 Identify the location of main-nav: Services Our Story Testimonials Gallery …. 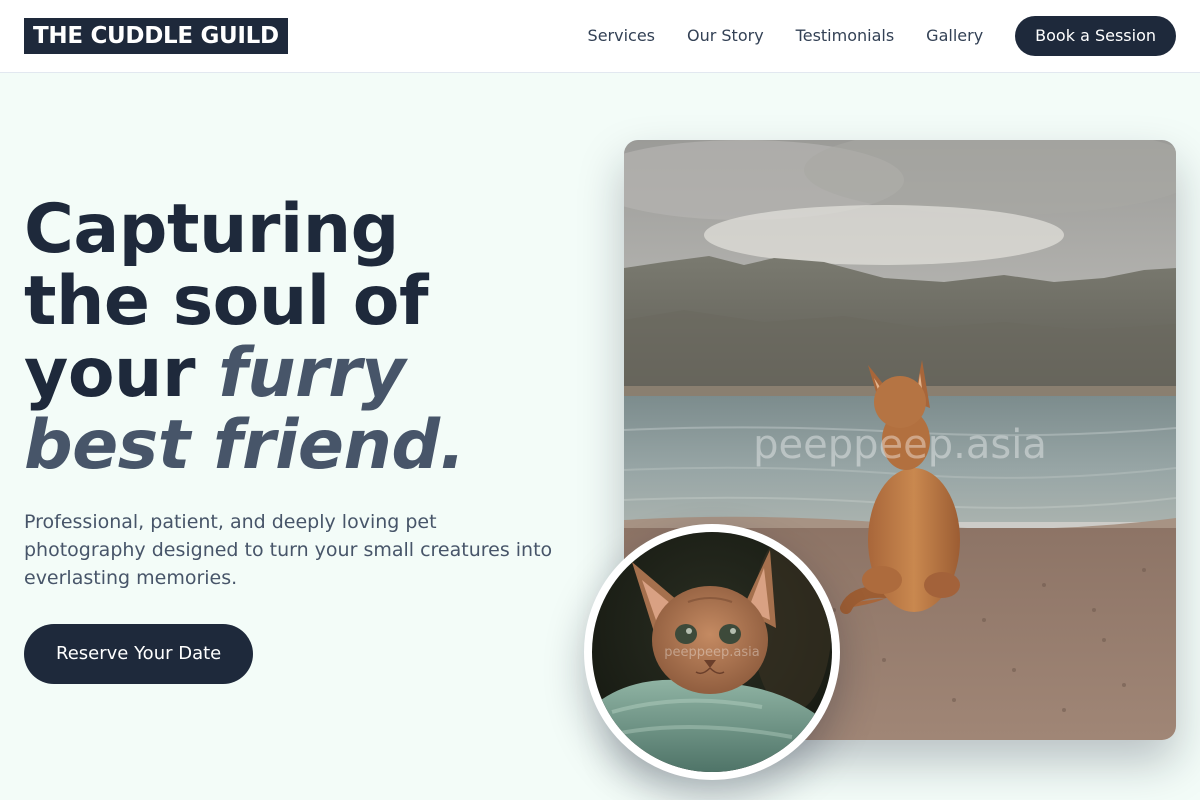
(882, 36).